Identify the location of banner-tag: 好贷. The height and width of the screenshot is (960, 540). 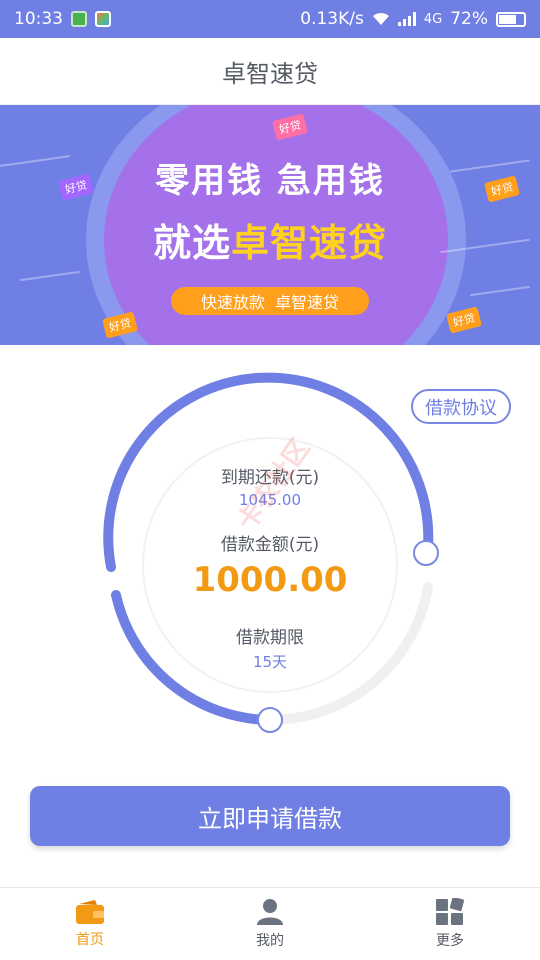
(464, 320).